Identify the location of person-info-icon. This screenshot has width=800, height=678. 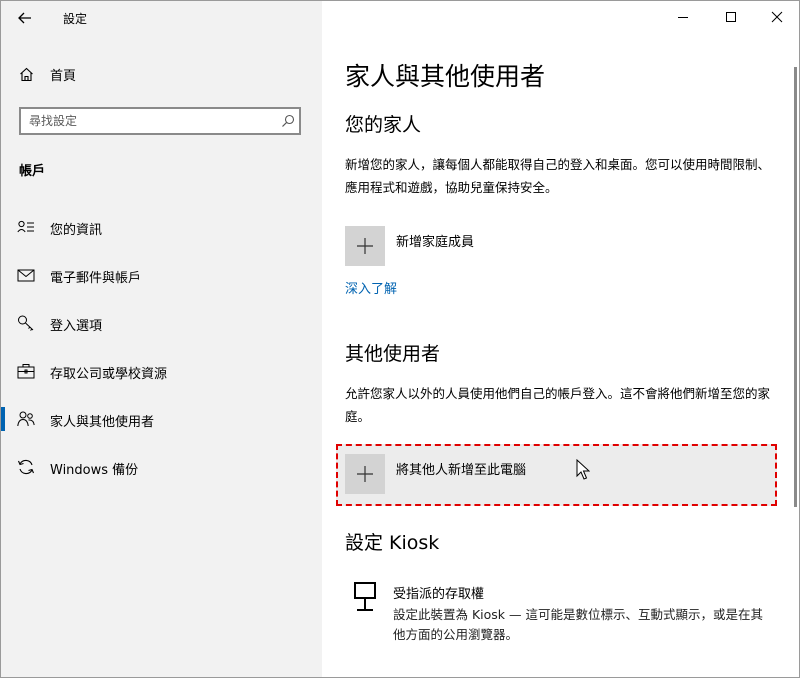
(25, 226).